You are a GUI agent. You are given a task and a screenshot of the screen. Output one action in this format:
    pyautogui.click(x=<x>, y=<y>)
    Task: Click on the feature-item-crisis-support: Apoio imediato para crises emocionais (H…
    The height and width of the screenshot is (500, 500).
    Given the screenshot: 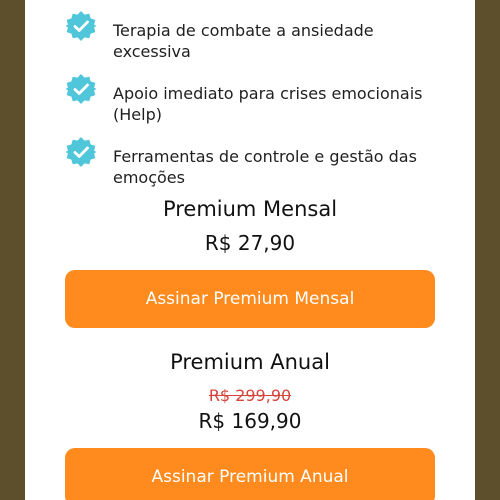 What is the action you would take?
    pyautogui.click(x=260, y=99)
    